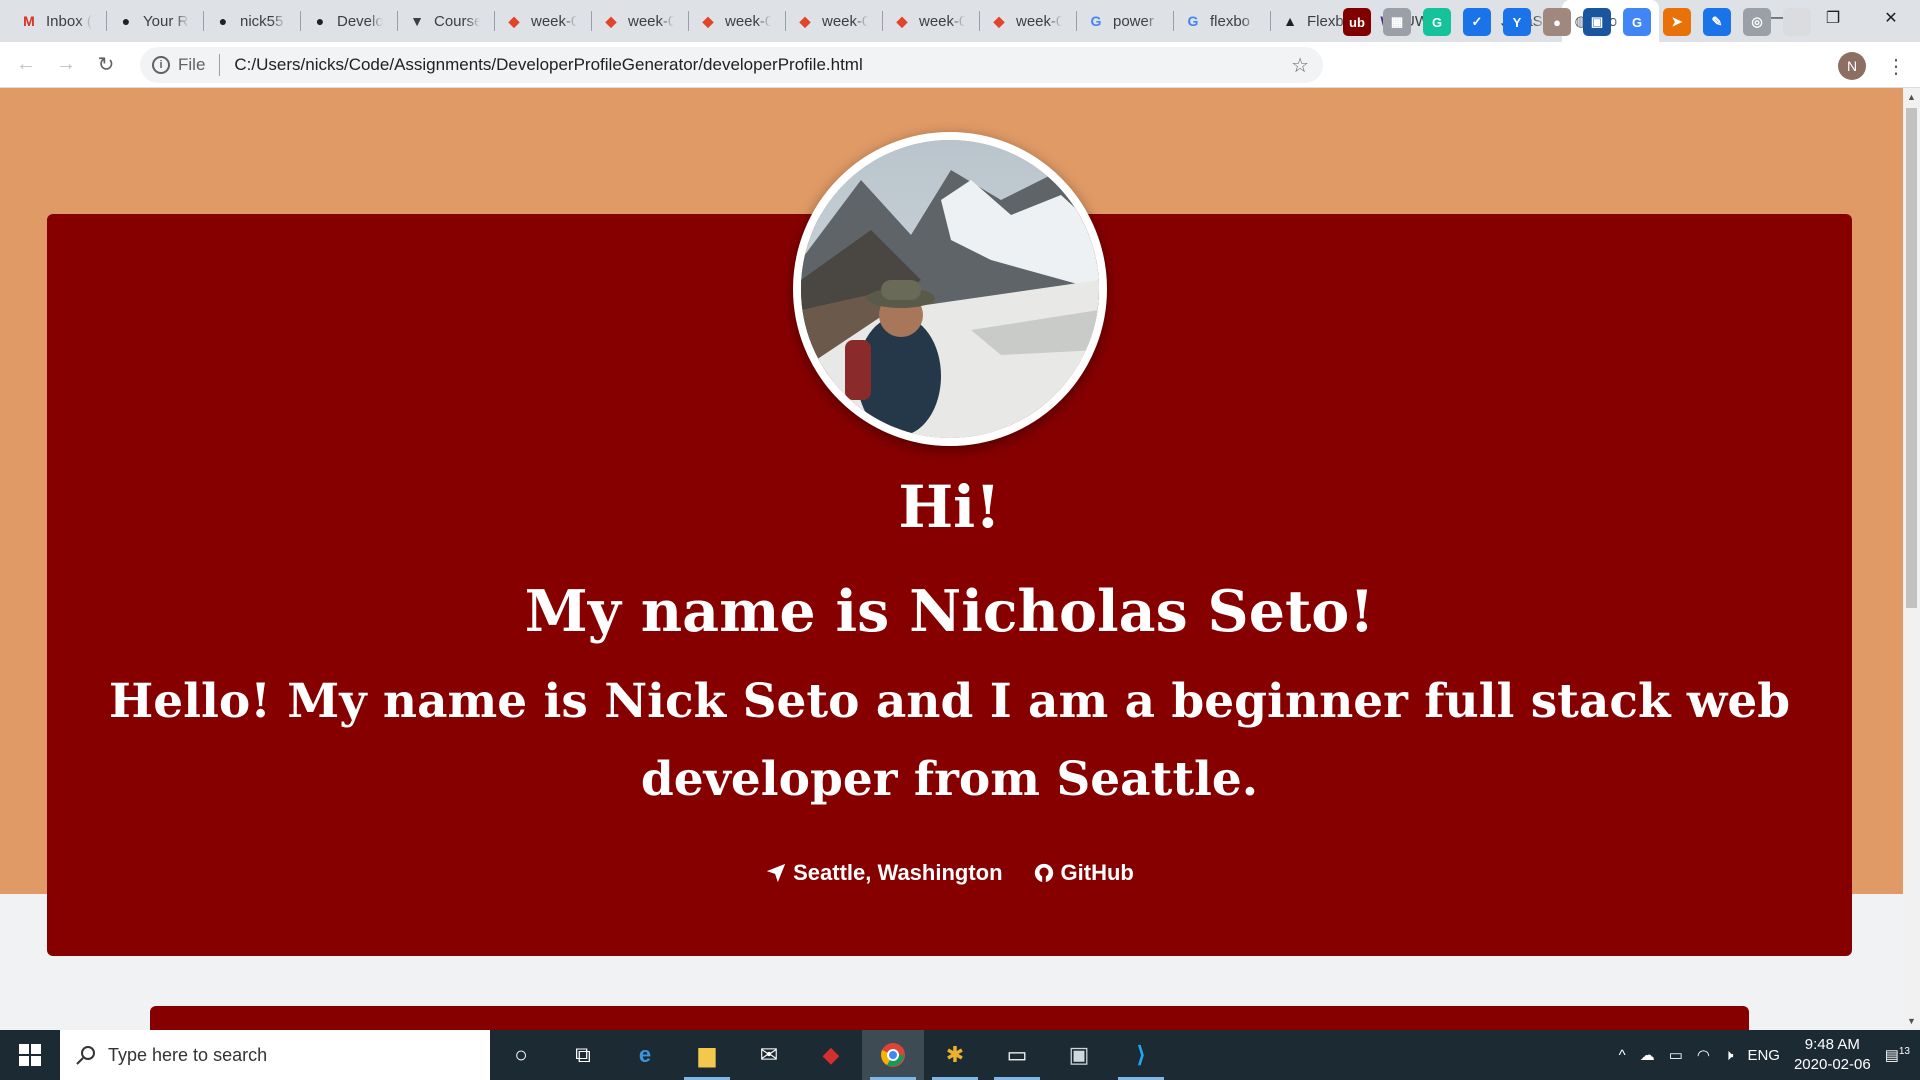  Describe the element at coordinates (1677, 22) in the screenshot. I see `share-icon: ➤` at that location.